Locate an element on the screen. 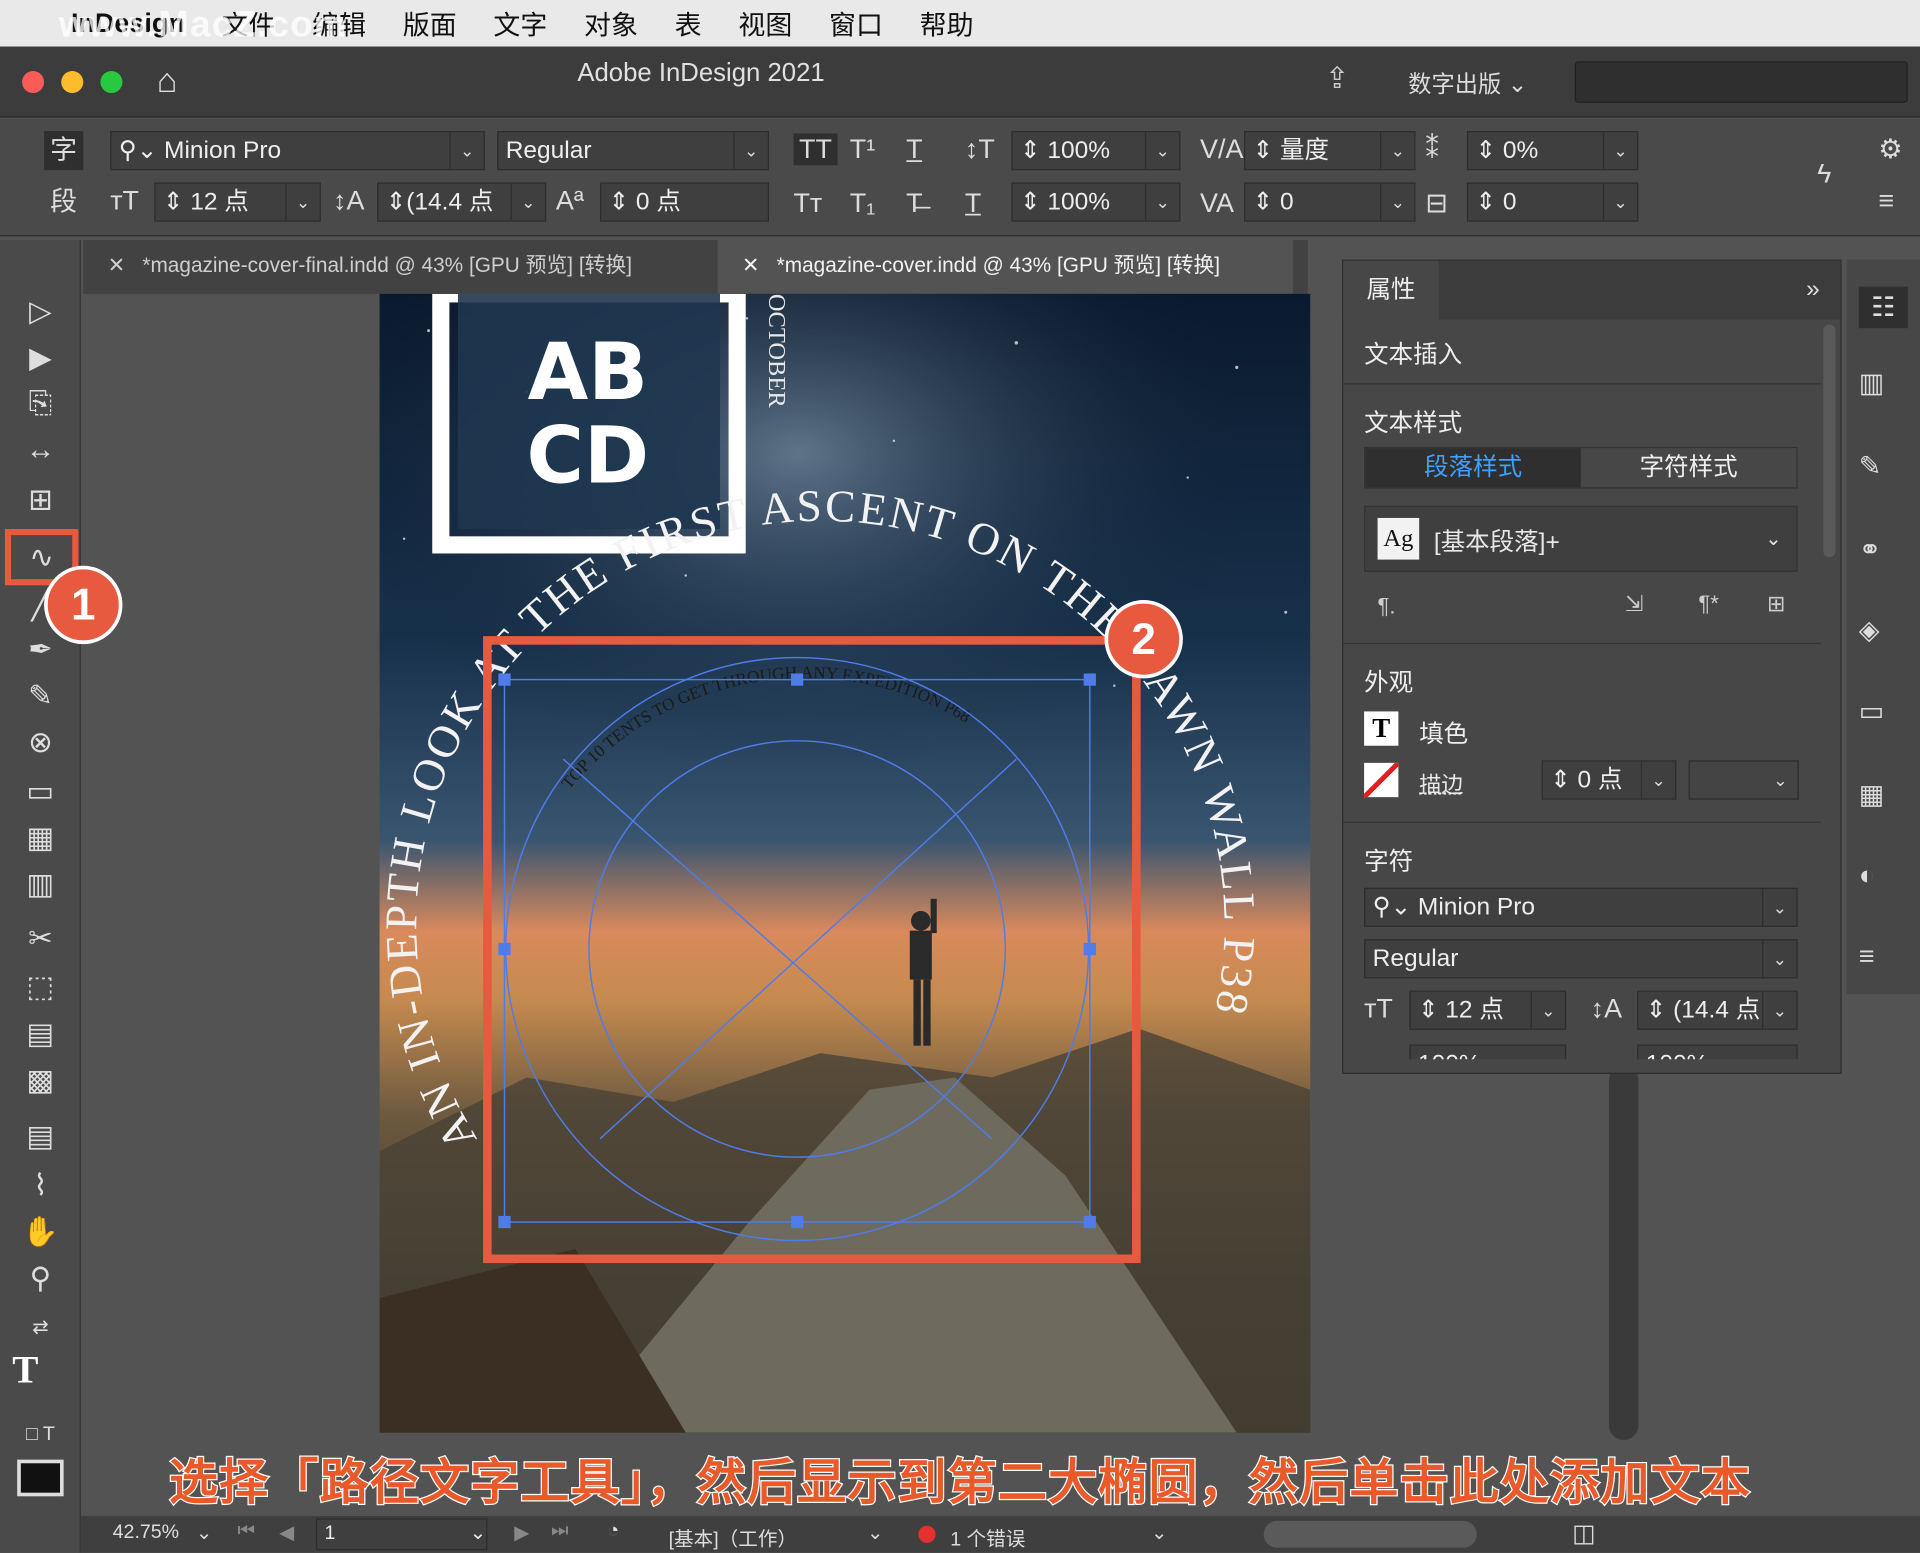 Image resolution: width=1920 pixels, height=1553 pixels. fill-stroke-text-icon: T is located at coordinates (40, 1375).